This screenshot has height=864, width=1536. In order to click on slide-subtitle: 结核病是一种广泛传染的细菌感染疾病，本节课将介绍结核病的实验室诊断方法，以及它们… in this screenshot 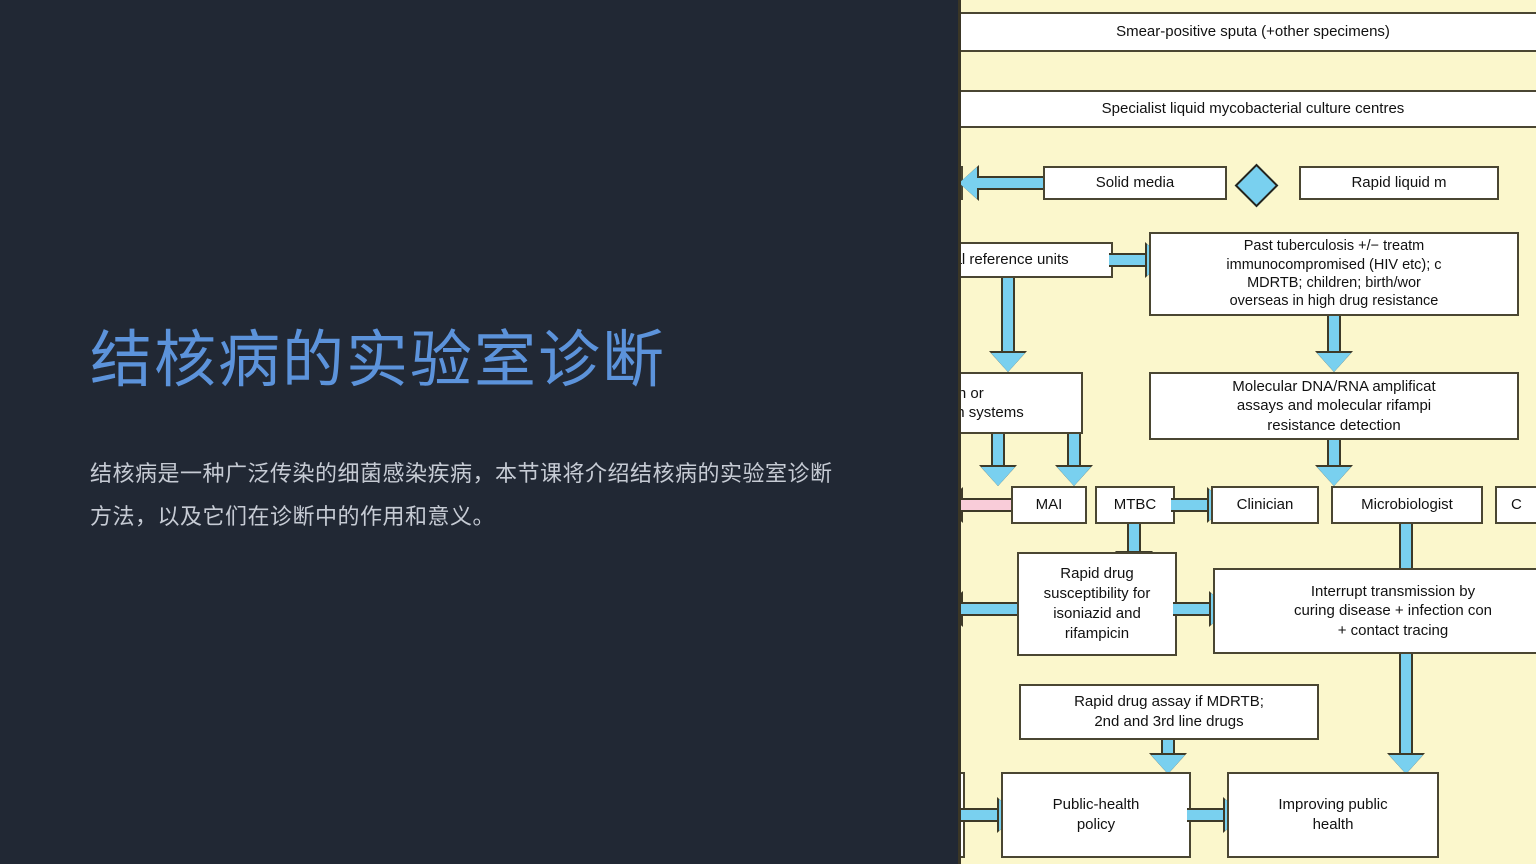, I will do `click(461, 495)`.